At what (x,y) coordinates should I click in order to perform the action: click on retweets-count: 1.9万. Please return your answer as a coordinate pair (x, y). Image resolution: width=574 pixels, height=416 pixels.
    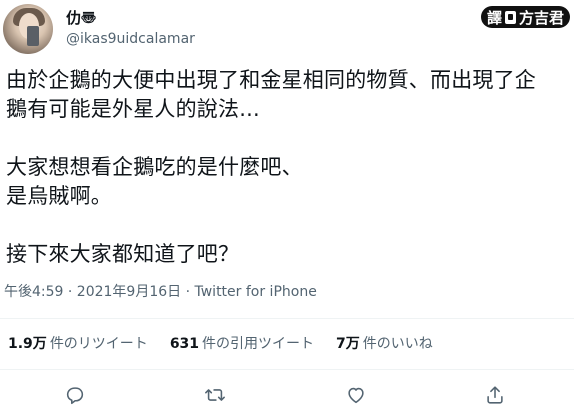
    Looking at the image, I should click on (27, 344).